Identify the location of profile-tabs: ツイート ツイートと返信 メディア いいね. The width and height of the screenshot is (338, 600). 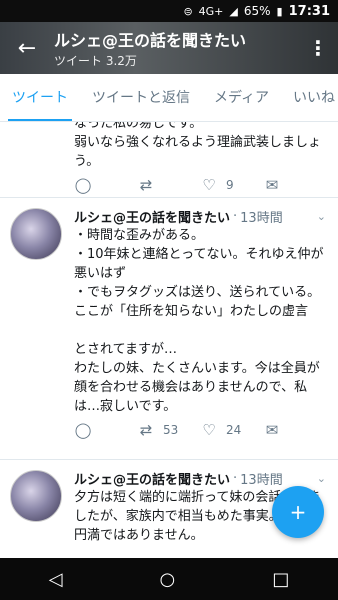
(169, 98).